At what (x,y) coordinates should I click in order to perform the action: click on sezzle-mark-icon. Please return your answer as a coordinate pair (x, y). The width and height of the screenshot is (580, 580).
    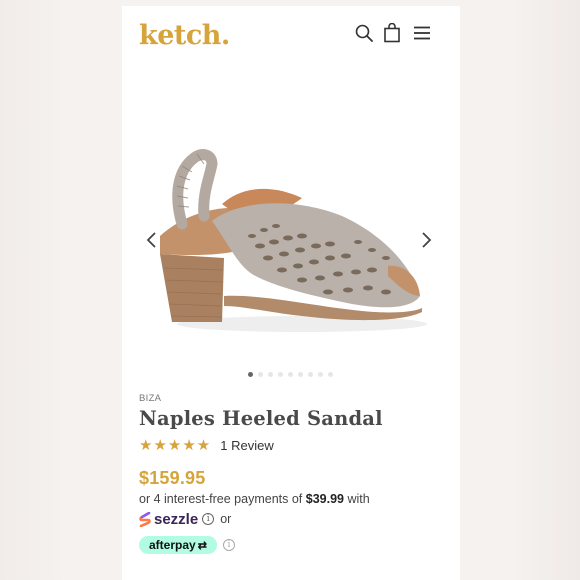
    Looking at the image, I should click on (145, 519).